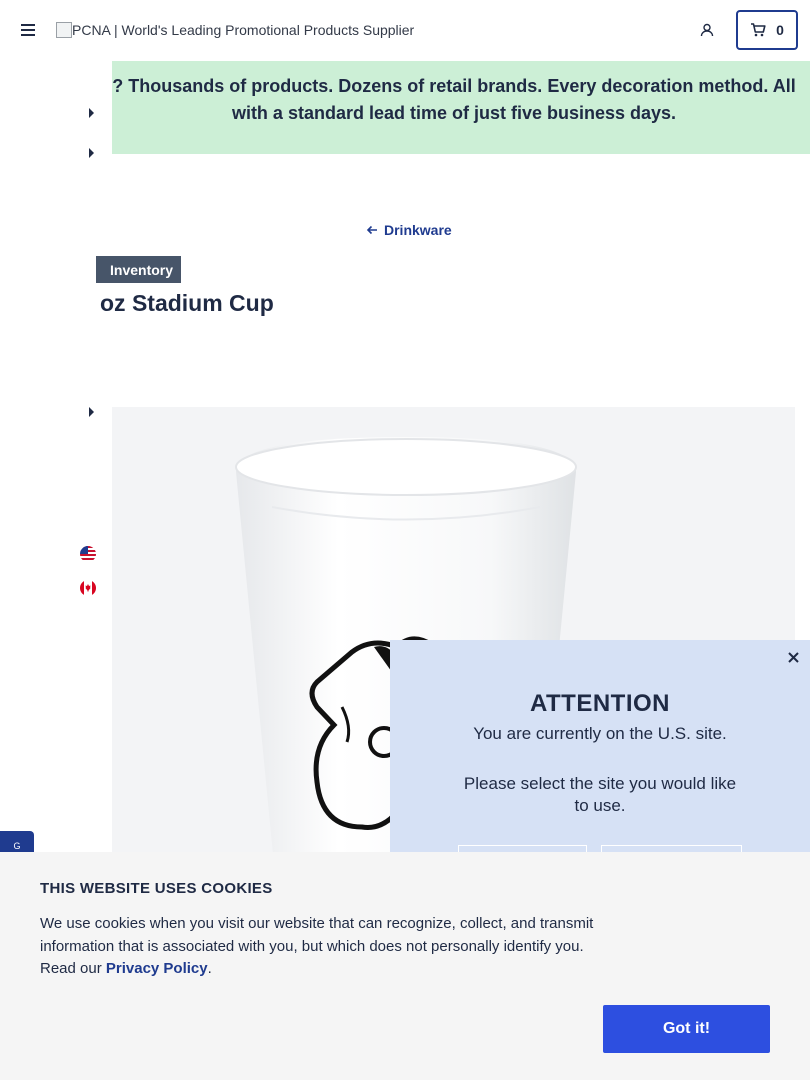 This screenshot has width=810, height=1080. What do you see at coordinates (600, 703) in the screenshot?
I see `modal-title: ATTENTION` at bounding box center [600, 703].